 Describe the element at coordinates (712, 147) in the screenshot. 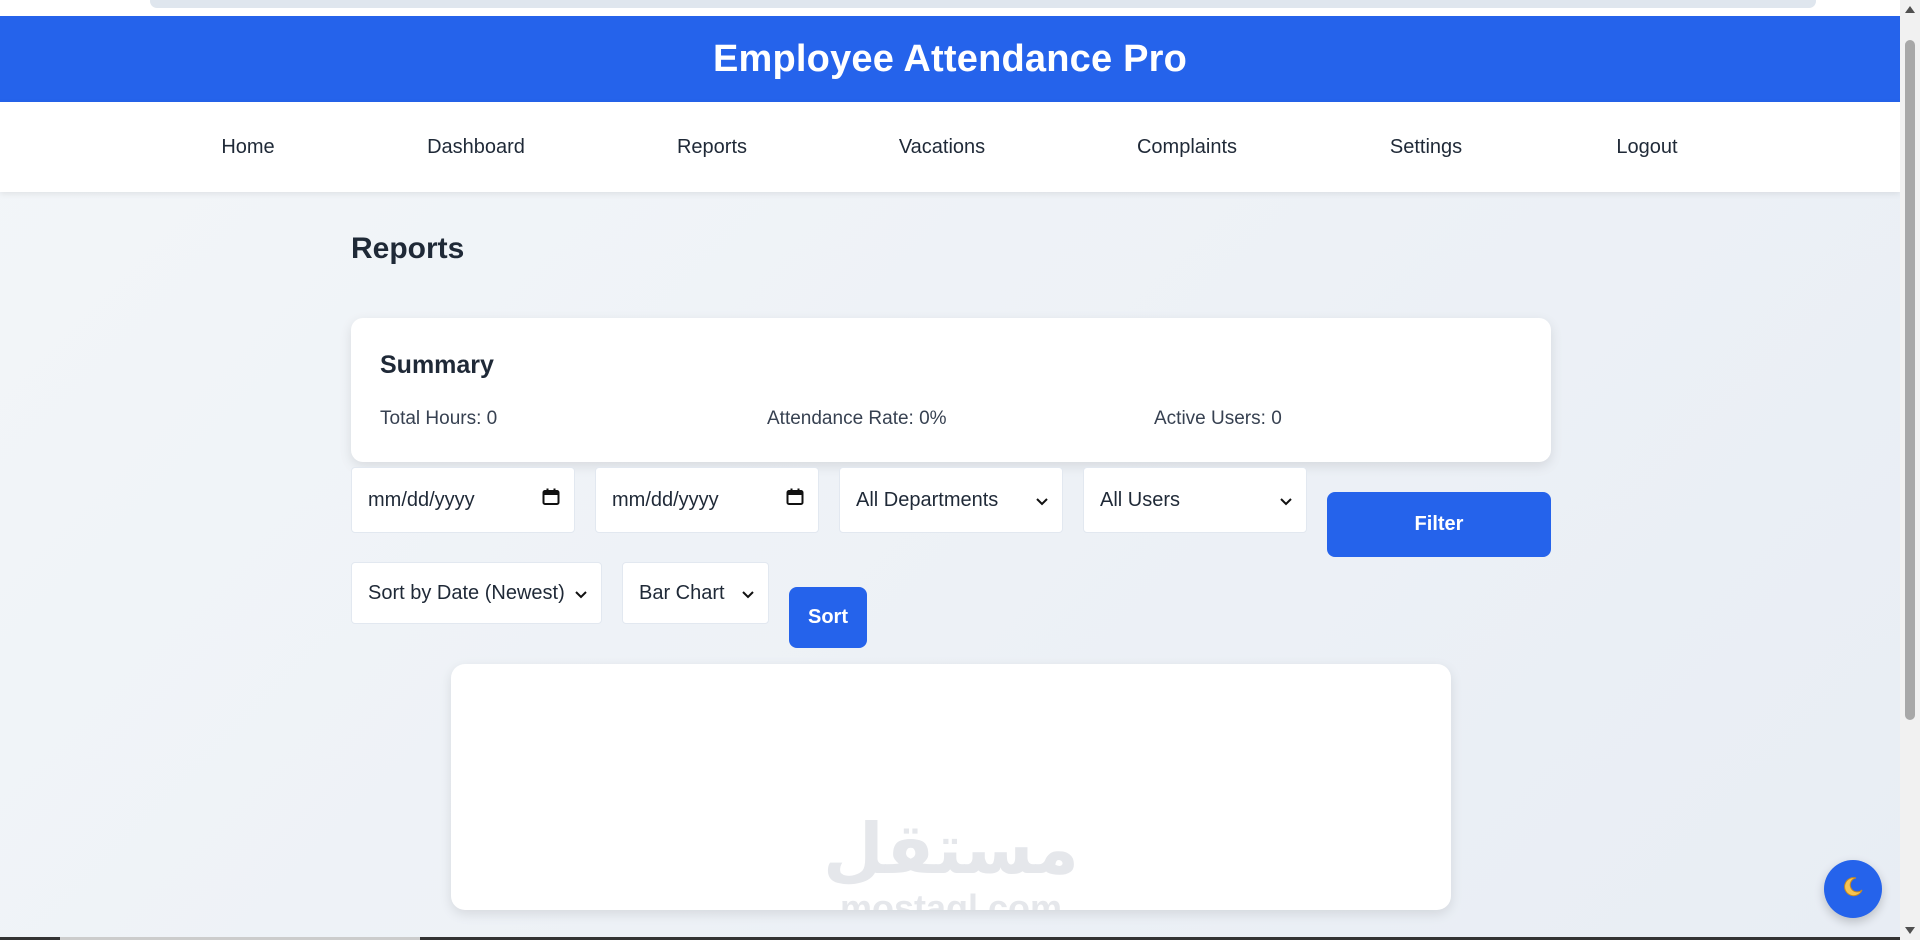

I see `nav-item-reports: Reports` at that location.